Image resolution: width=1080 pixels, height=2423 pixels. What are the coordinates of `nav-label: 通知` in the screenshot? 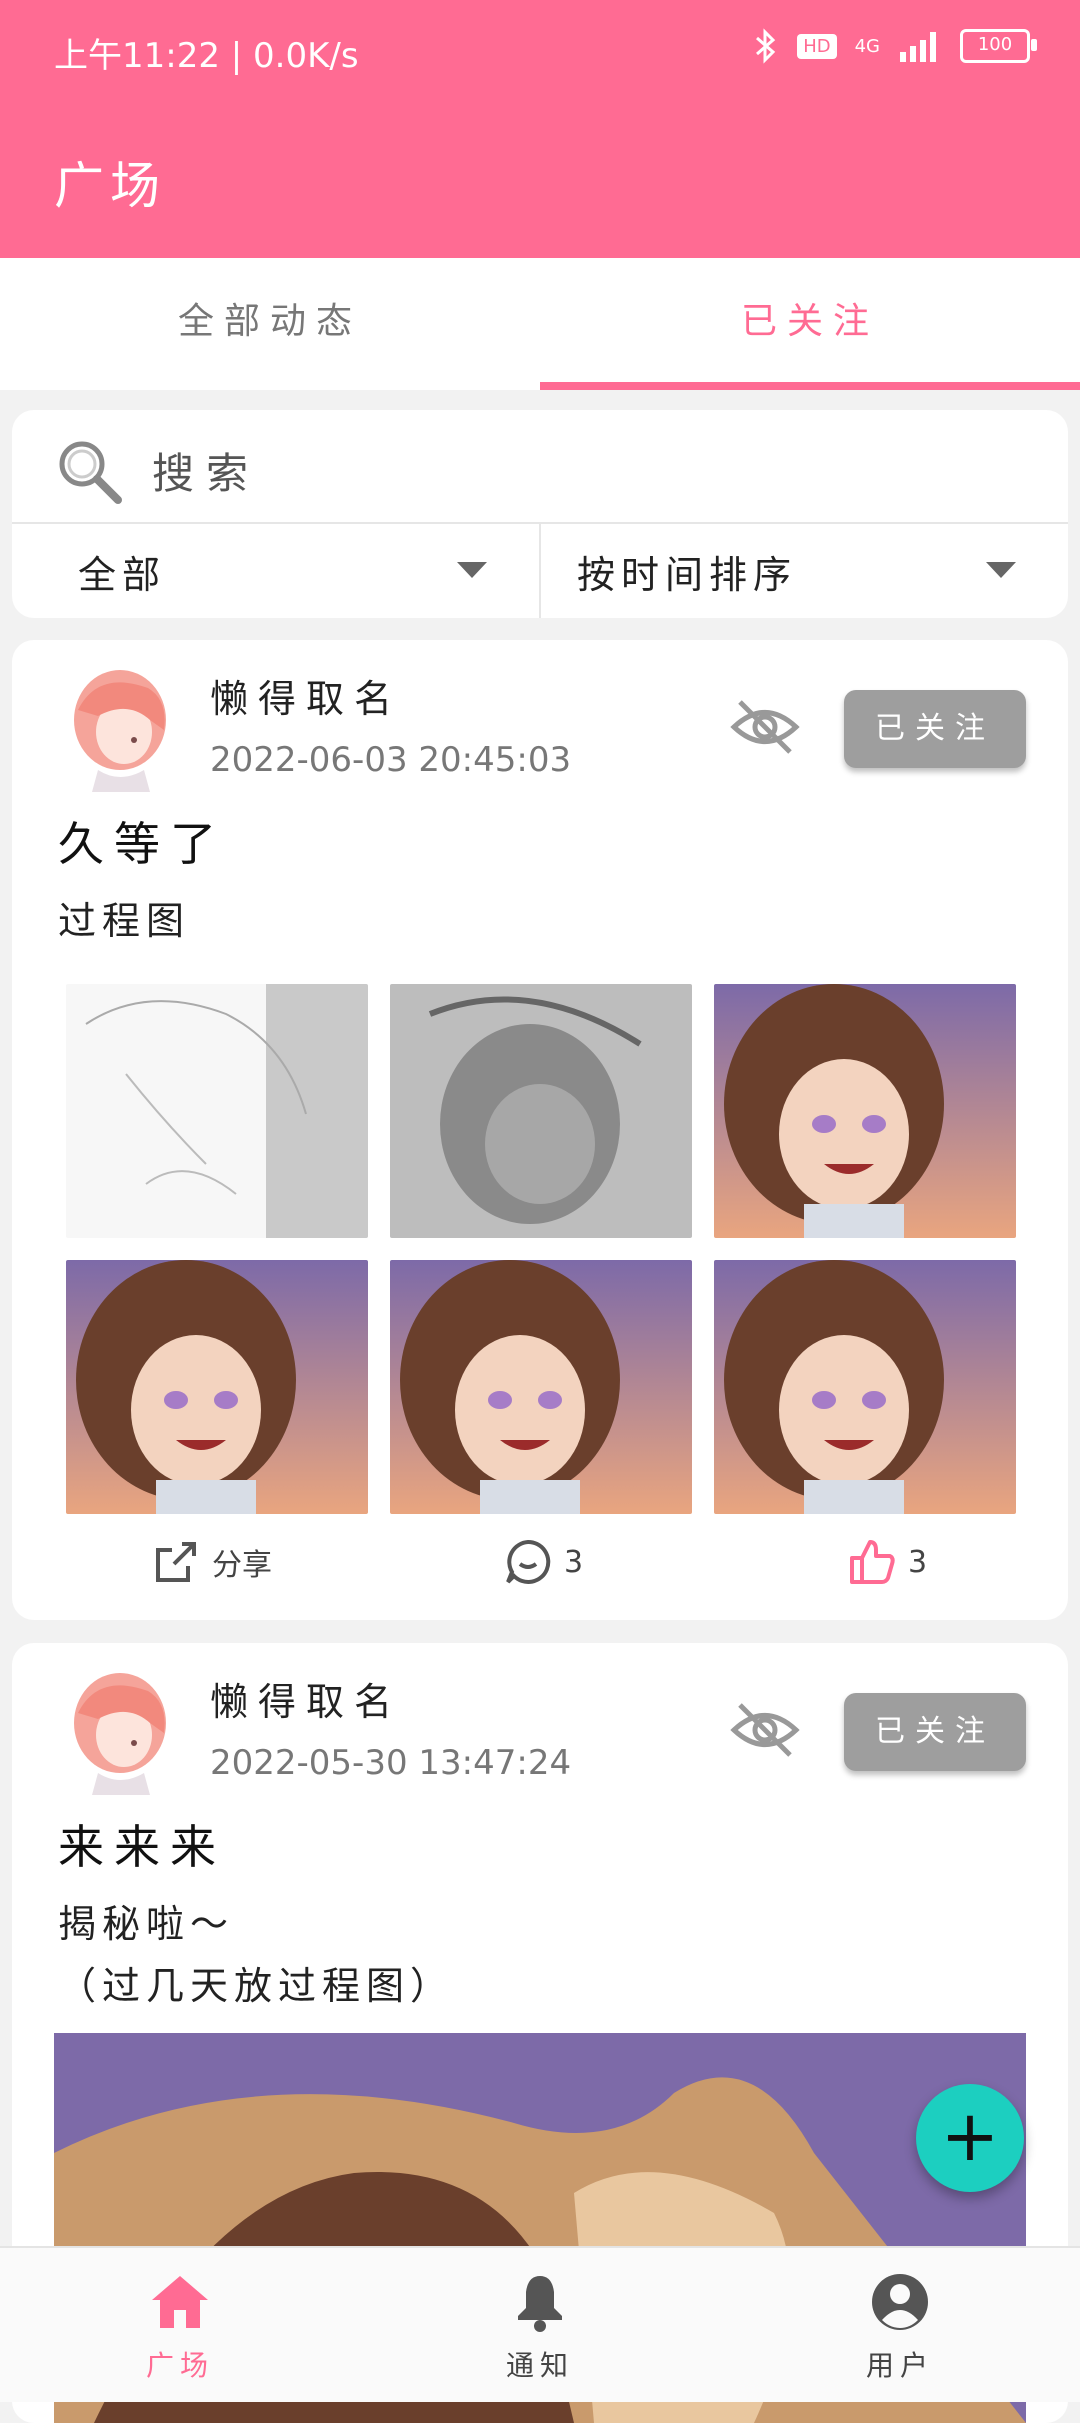 It's located at (539, 2365).